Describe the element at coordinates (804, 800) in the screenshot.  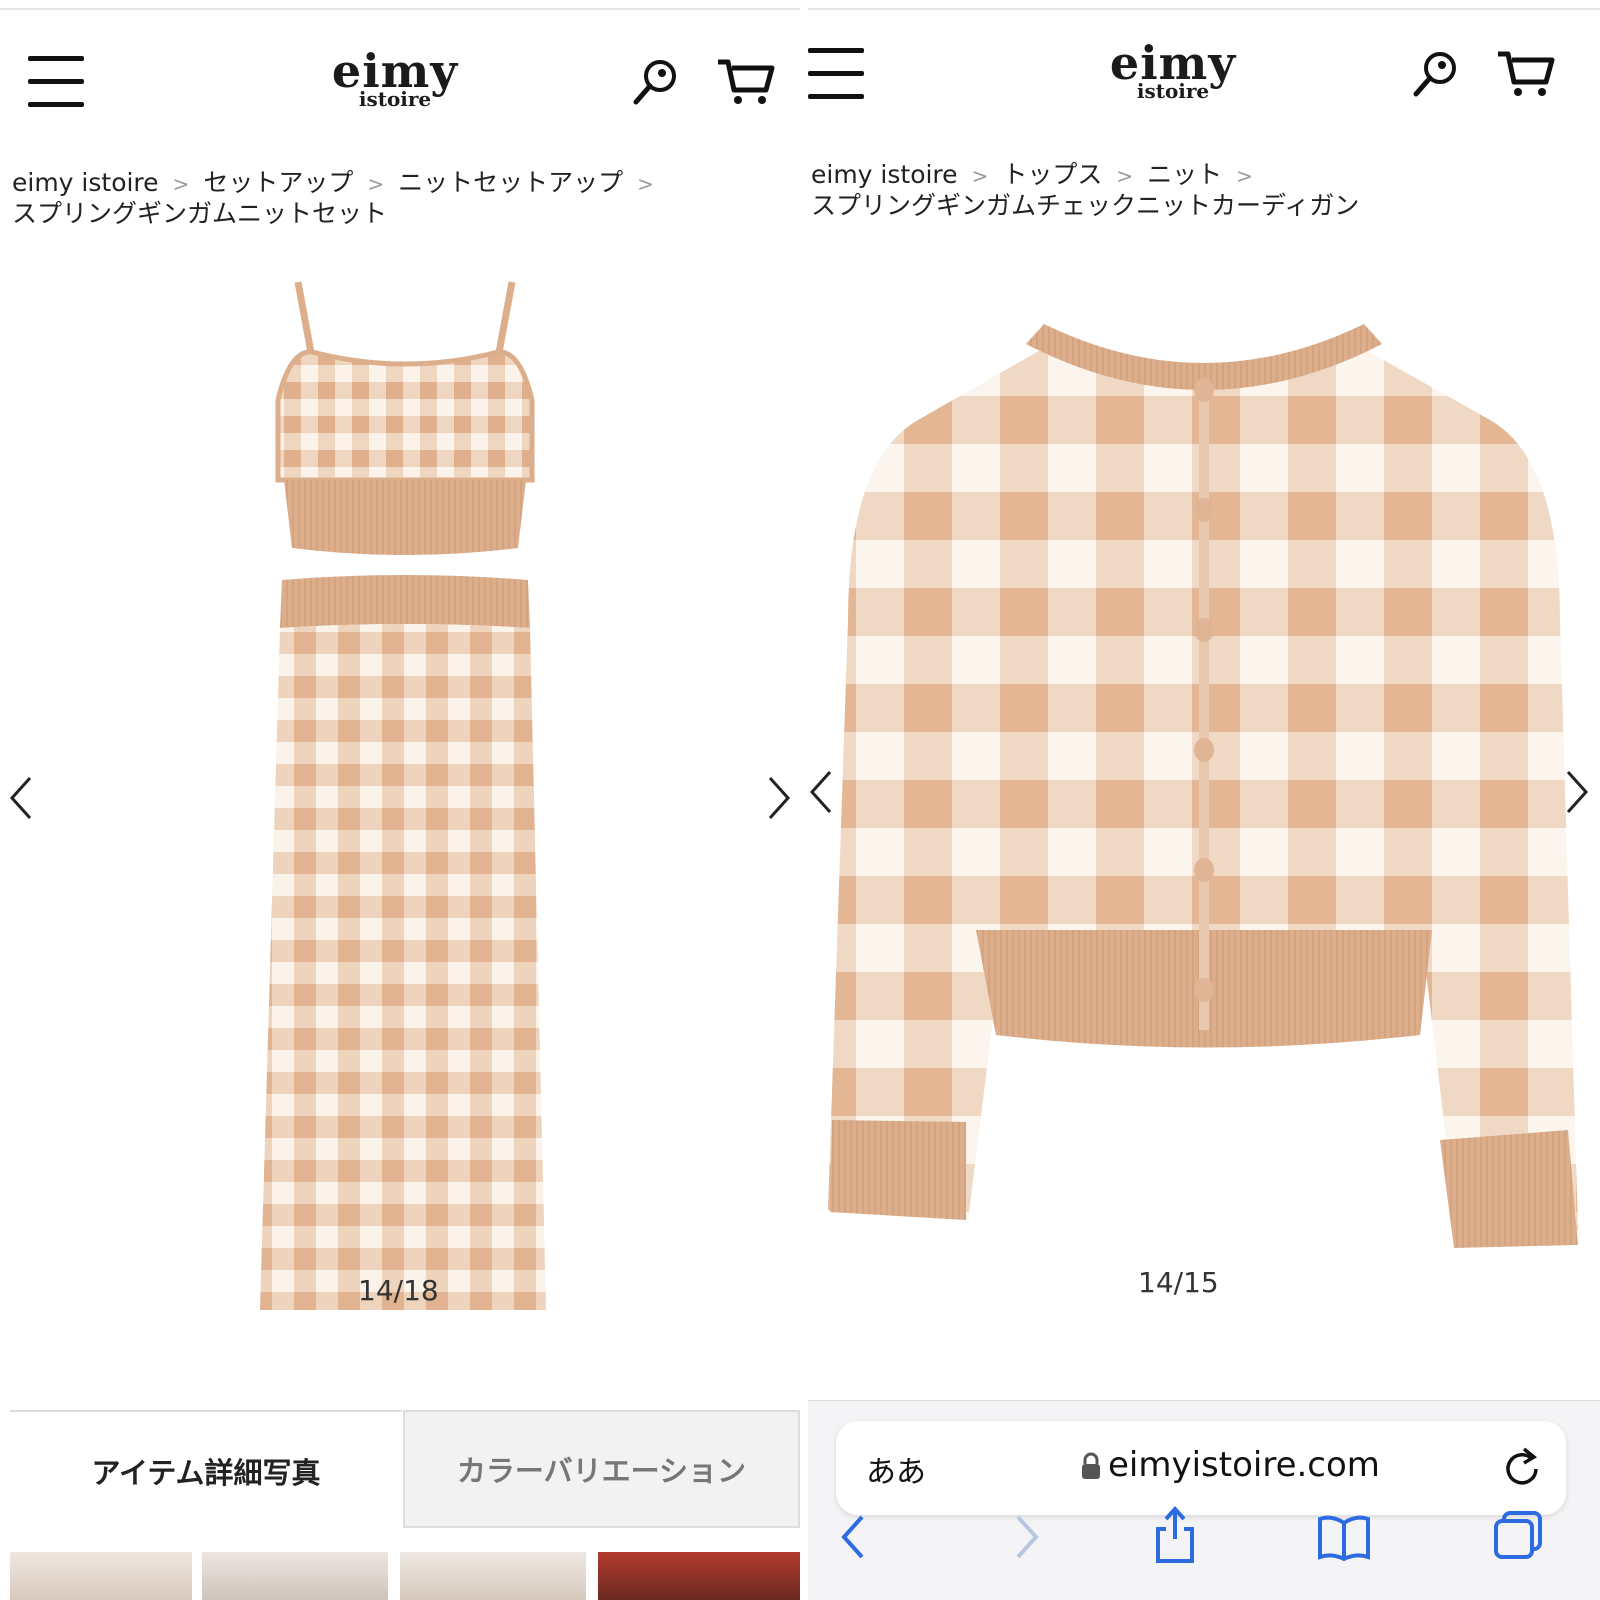
I see `panel-divider` at that location.